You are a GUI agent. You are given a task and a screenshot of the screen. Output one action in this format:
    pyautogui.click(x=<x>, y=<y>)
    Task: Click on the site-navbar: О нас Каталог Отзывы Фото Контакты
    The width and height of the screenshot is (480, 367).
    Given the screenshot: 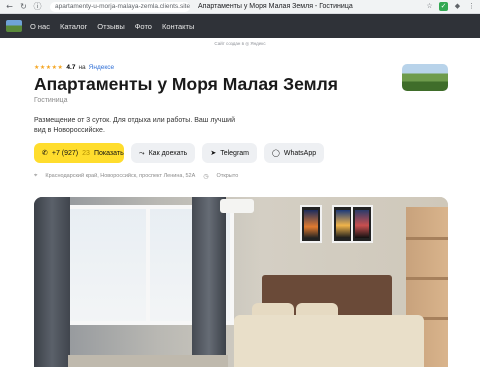 What is the action you would take?
    pyautogui.click(x=240, y=26)
    